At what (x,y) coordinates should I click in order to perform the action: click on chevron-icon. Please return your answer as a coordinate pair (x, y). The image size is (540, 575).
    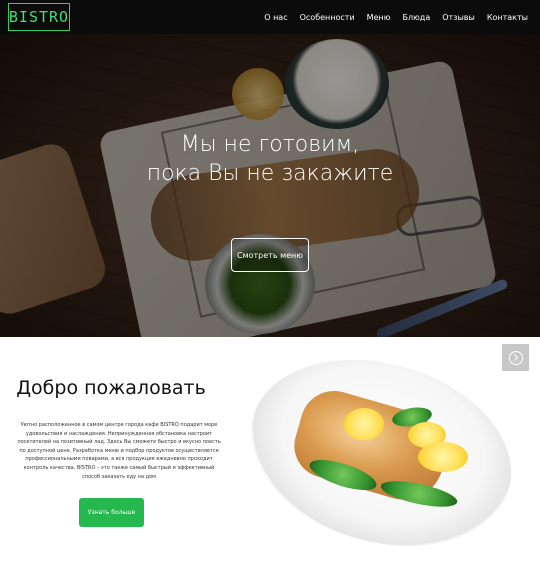
    Looking at the image, I should click on (514, 357).